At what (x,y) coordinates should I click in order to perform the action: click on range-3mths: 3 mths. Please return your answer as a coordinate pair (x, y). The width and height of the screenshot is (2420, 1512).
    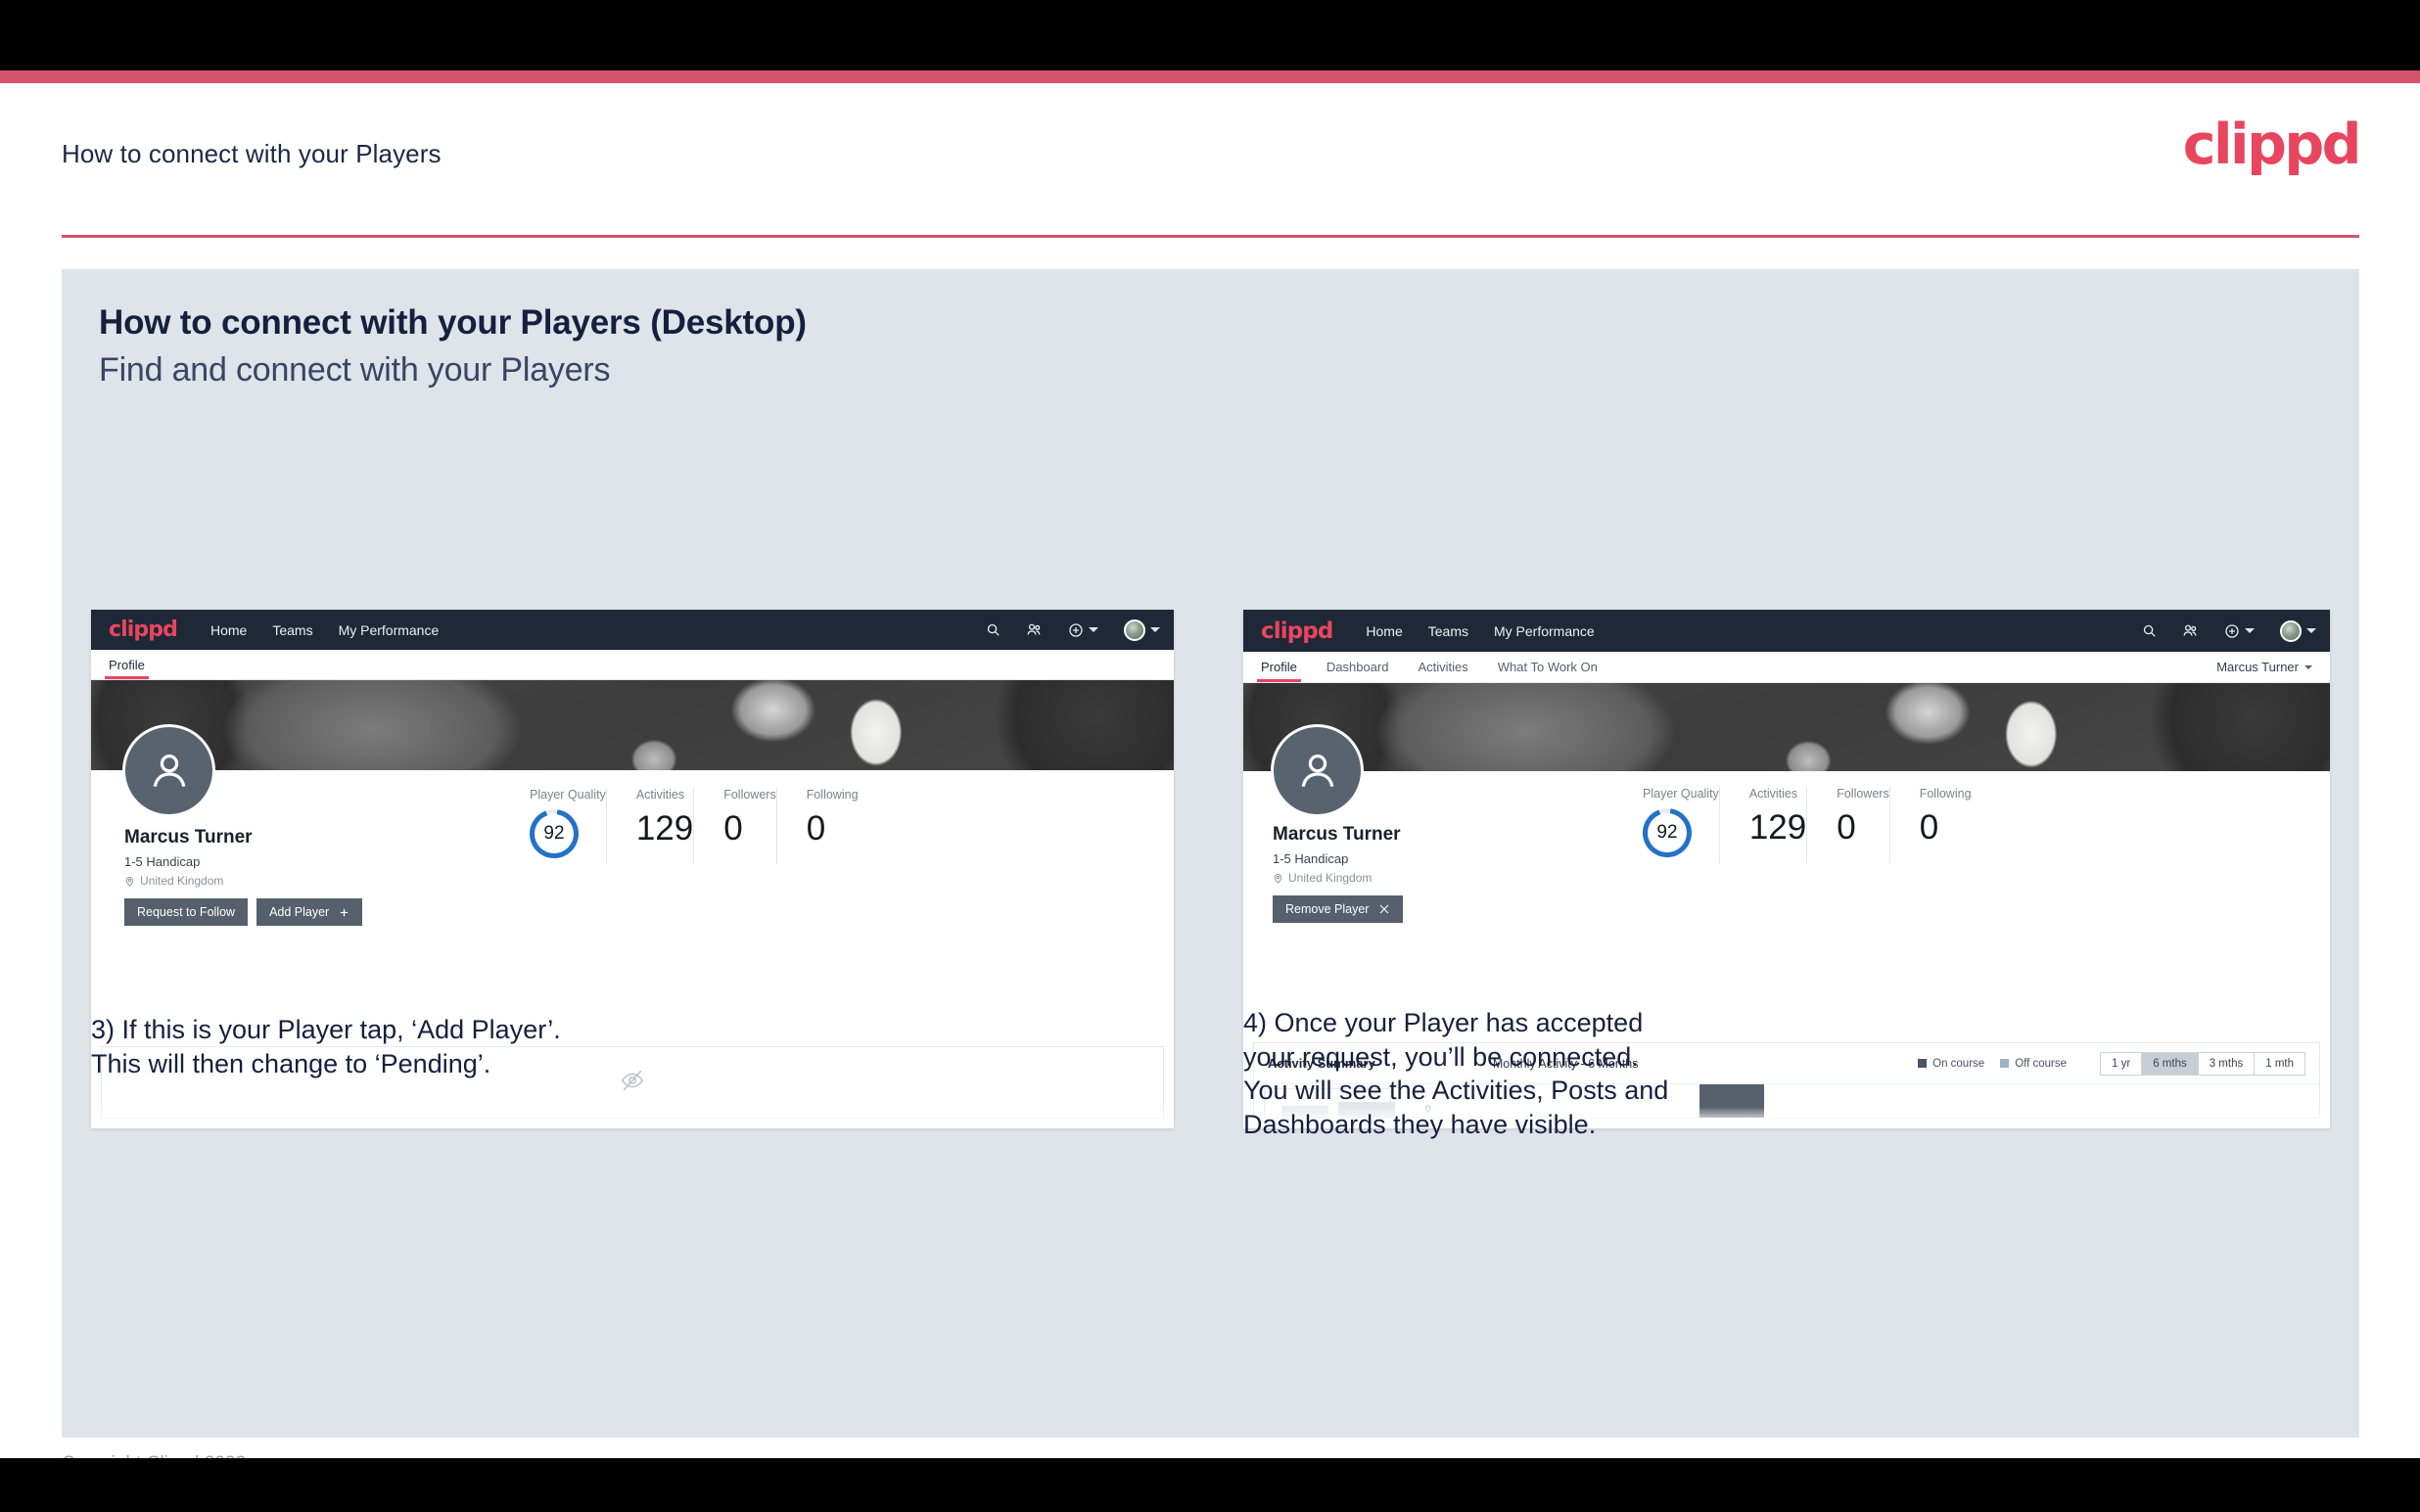
    Looking at the image, I should click on (2226, 1063).